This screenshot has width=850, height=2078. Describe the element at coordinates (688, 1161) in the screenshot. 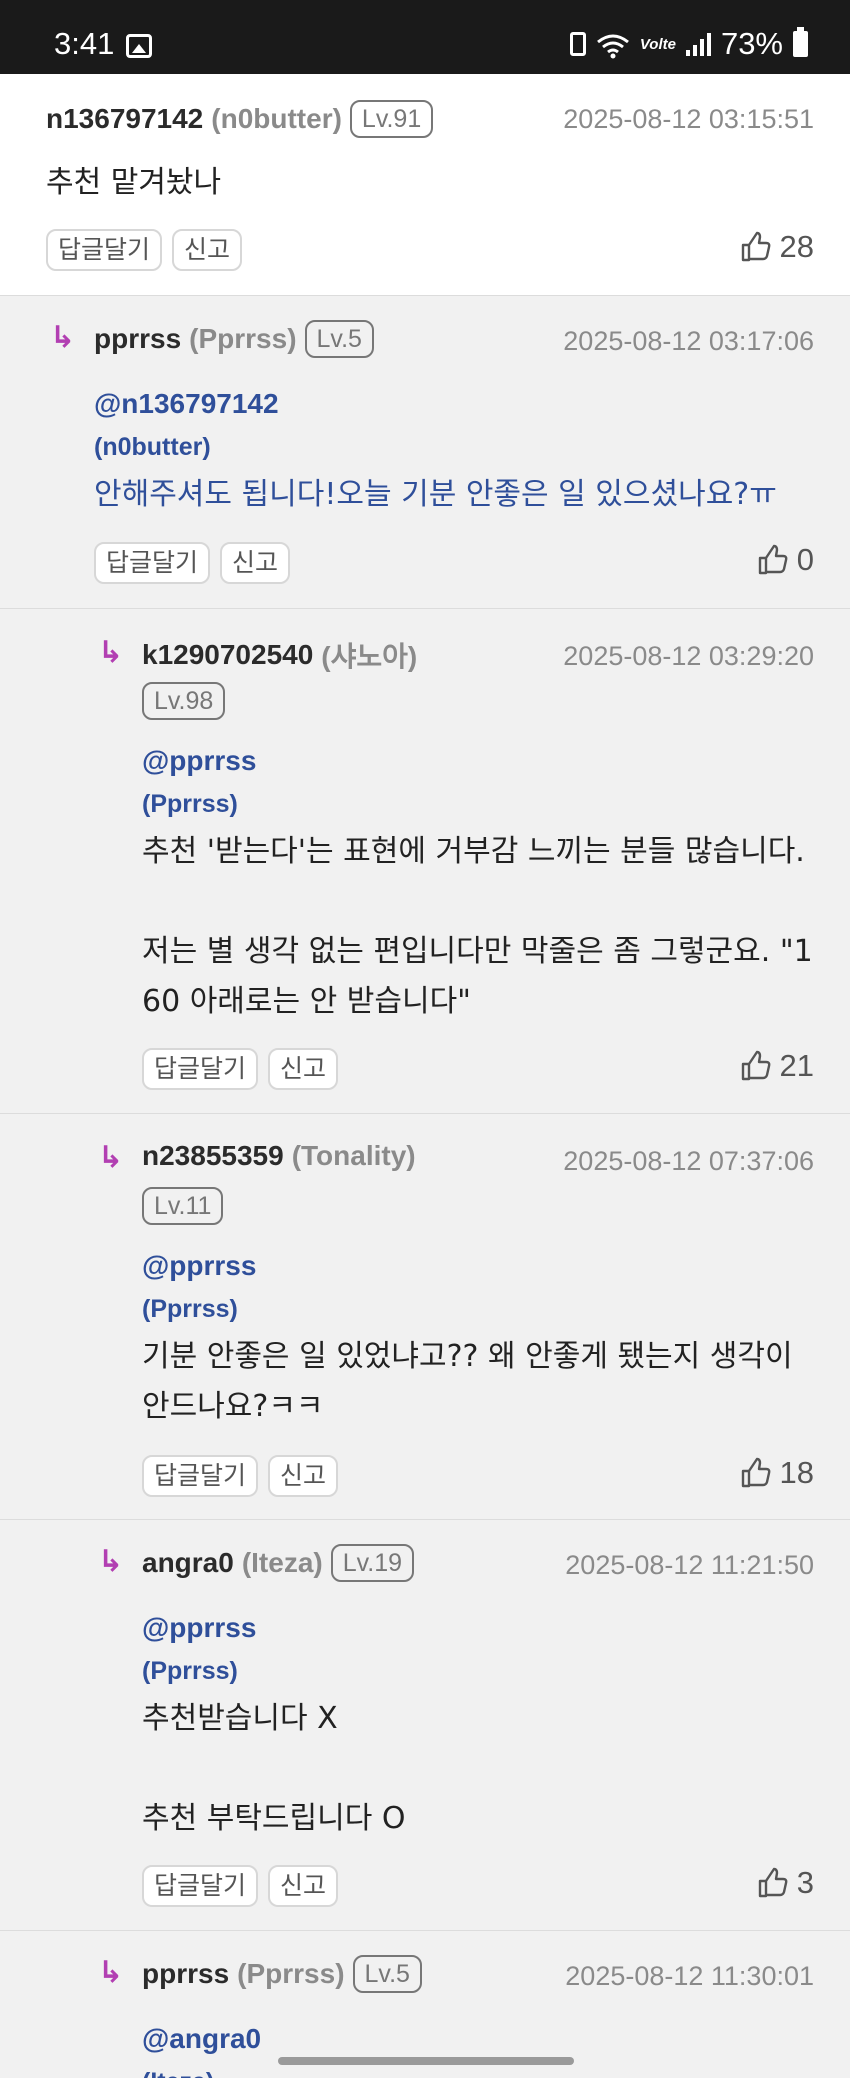

I see `comment-date: 2025-08-12 07:37:06` at that location.